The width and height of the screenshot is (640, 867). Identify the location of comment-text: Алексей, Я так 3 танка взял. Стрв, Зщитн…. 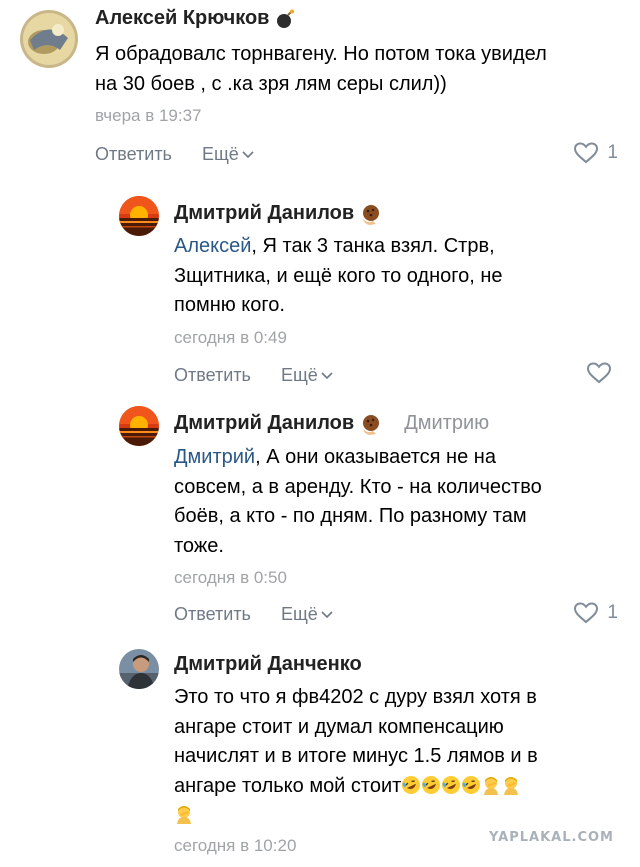
(338, 275).